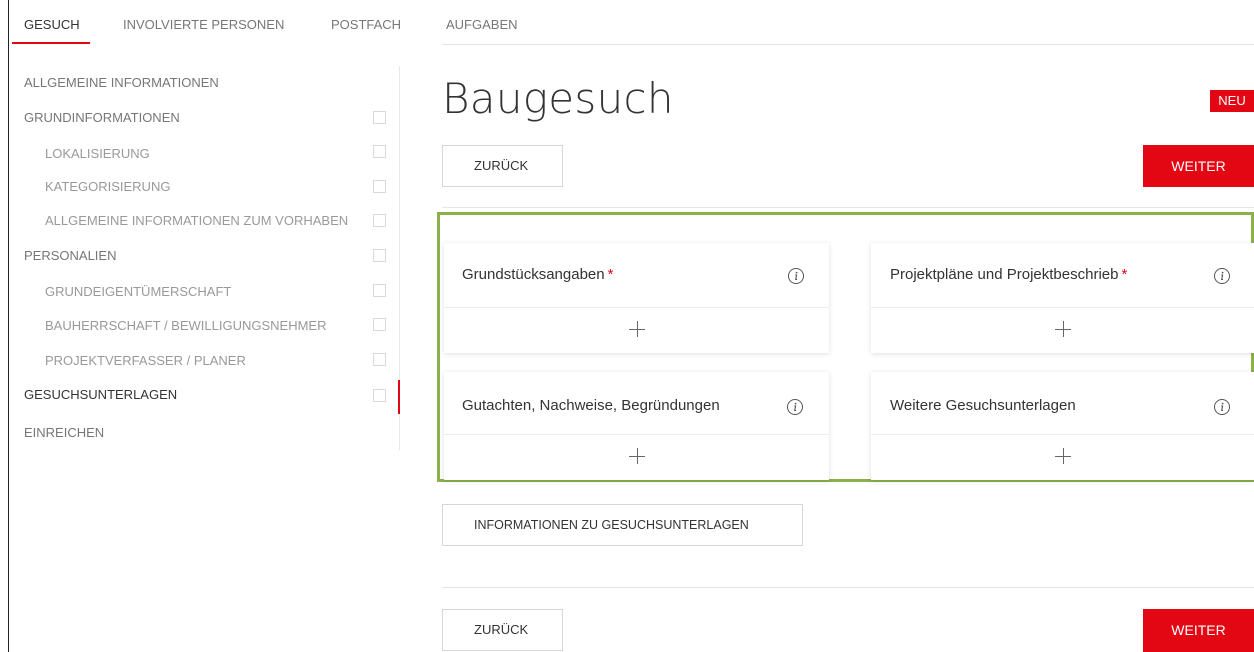  What do you see at coordinates (983, 405) in the screenshot?
I see `card-title: Weitere Gesuchsunterlagen` at bounding box center [983, 405].